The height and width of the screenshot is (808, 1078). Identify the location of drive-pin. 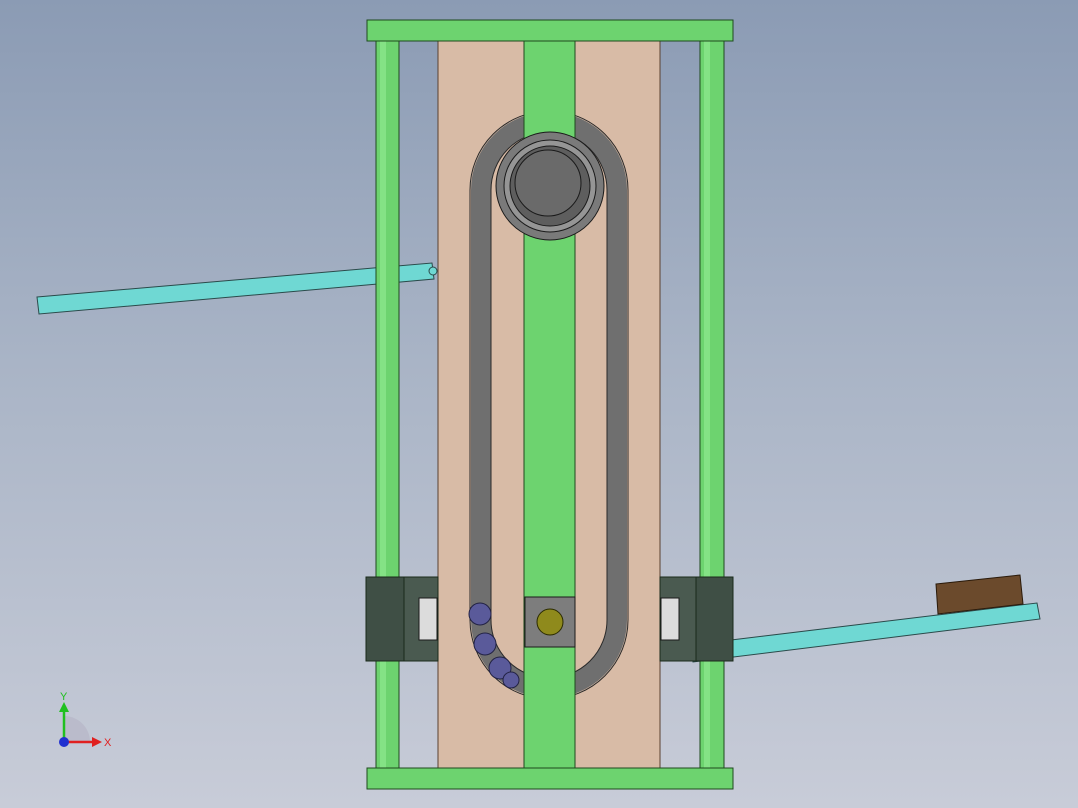
(550, 622).